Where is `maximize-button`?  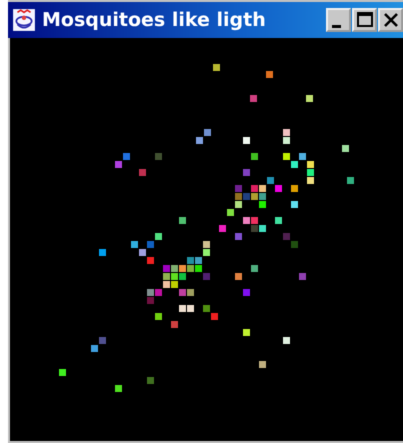
maximize-button is located at coordinates (364, 20).